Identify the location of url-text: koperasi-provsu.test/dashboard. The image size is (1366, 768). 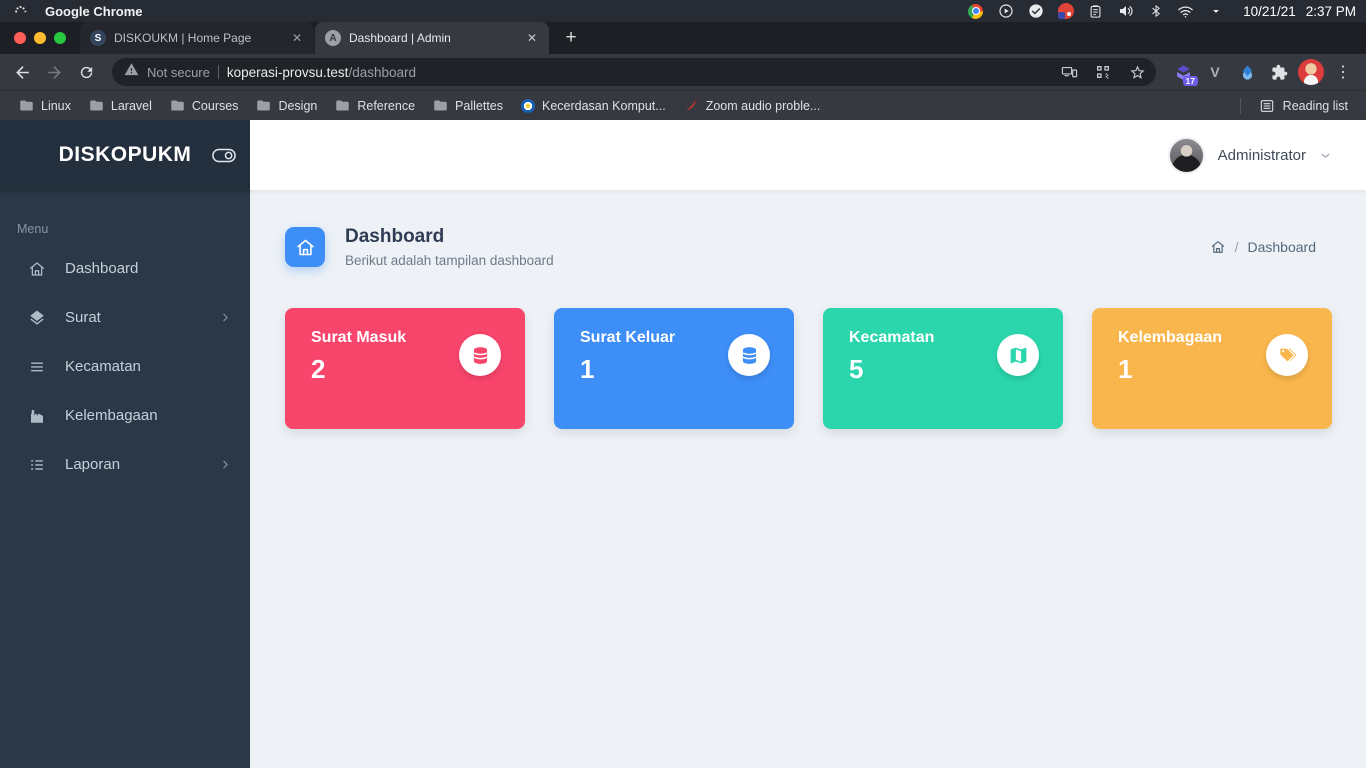
(637, 72).